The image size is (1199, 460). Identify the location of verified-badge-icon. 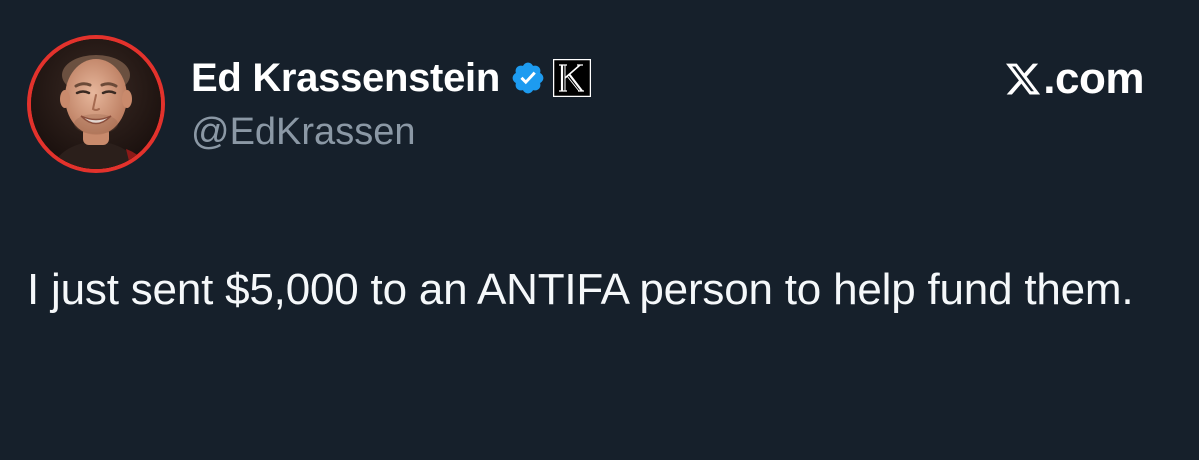
(528, 78).